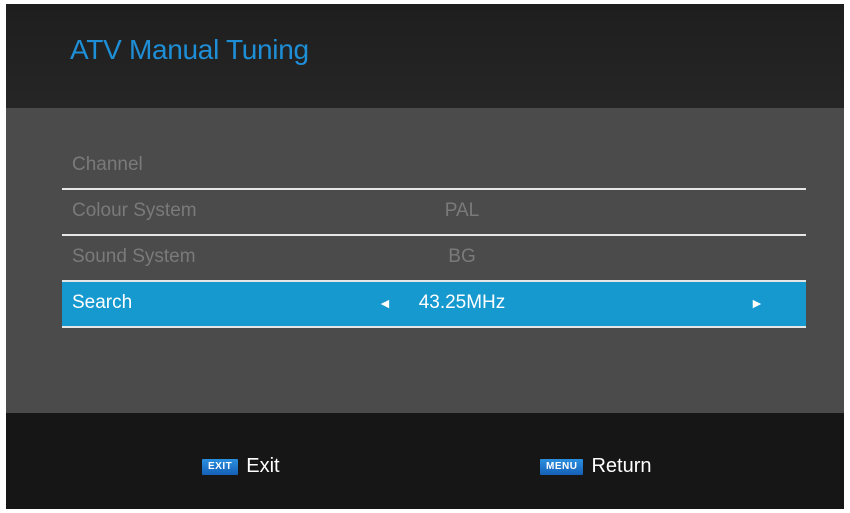  What do you see at coordinates (434, 259) in the screenshot?
I see `menu-row-sound-system: Sound System BG` at bounding box center [434, 259].